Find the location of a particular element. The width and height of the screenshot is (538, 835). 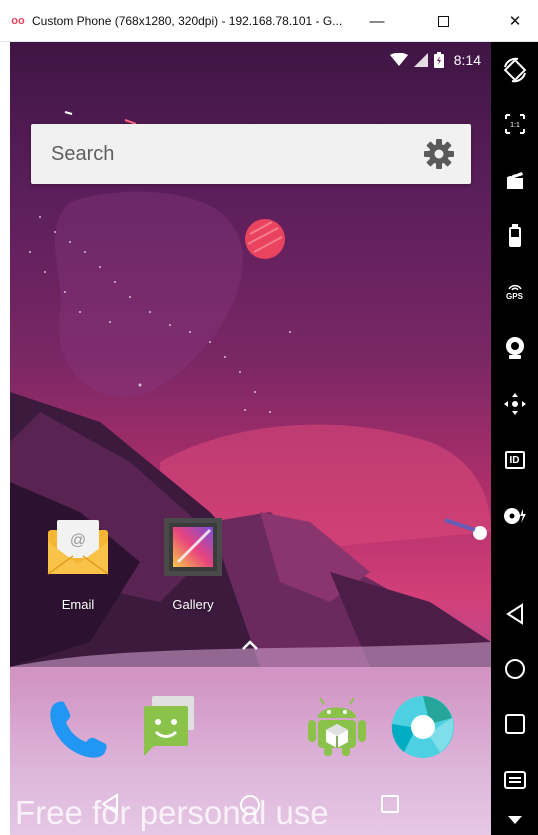

menu-icon is located at coordinates (514, 780).